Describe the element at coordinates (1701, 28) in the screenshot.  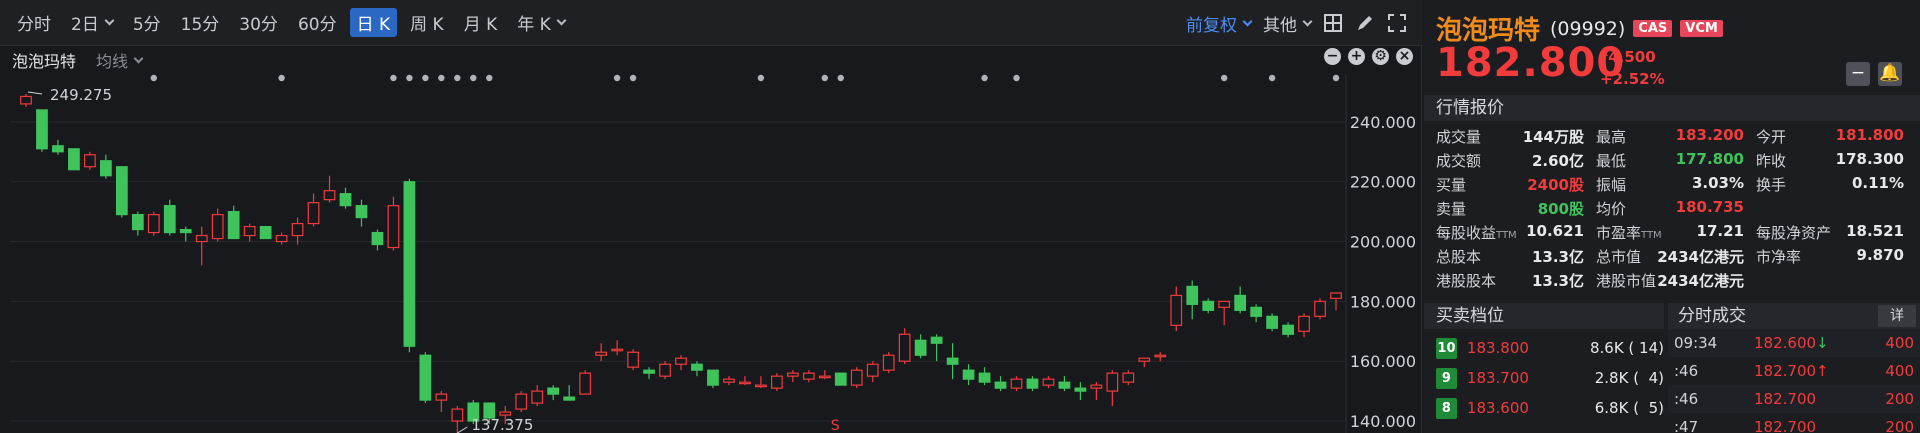
I see `vcm-badge: VCM` at that location.